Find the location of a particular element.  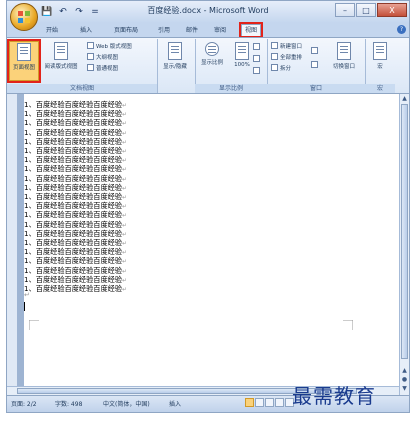

side-by-side-button is located at coordinates (315, 51).